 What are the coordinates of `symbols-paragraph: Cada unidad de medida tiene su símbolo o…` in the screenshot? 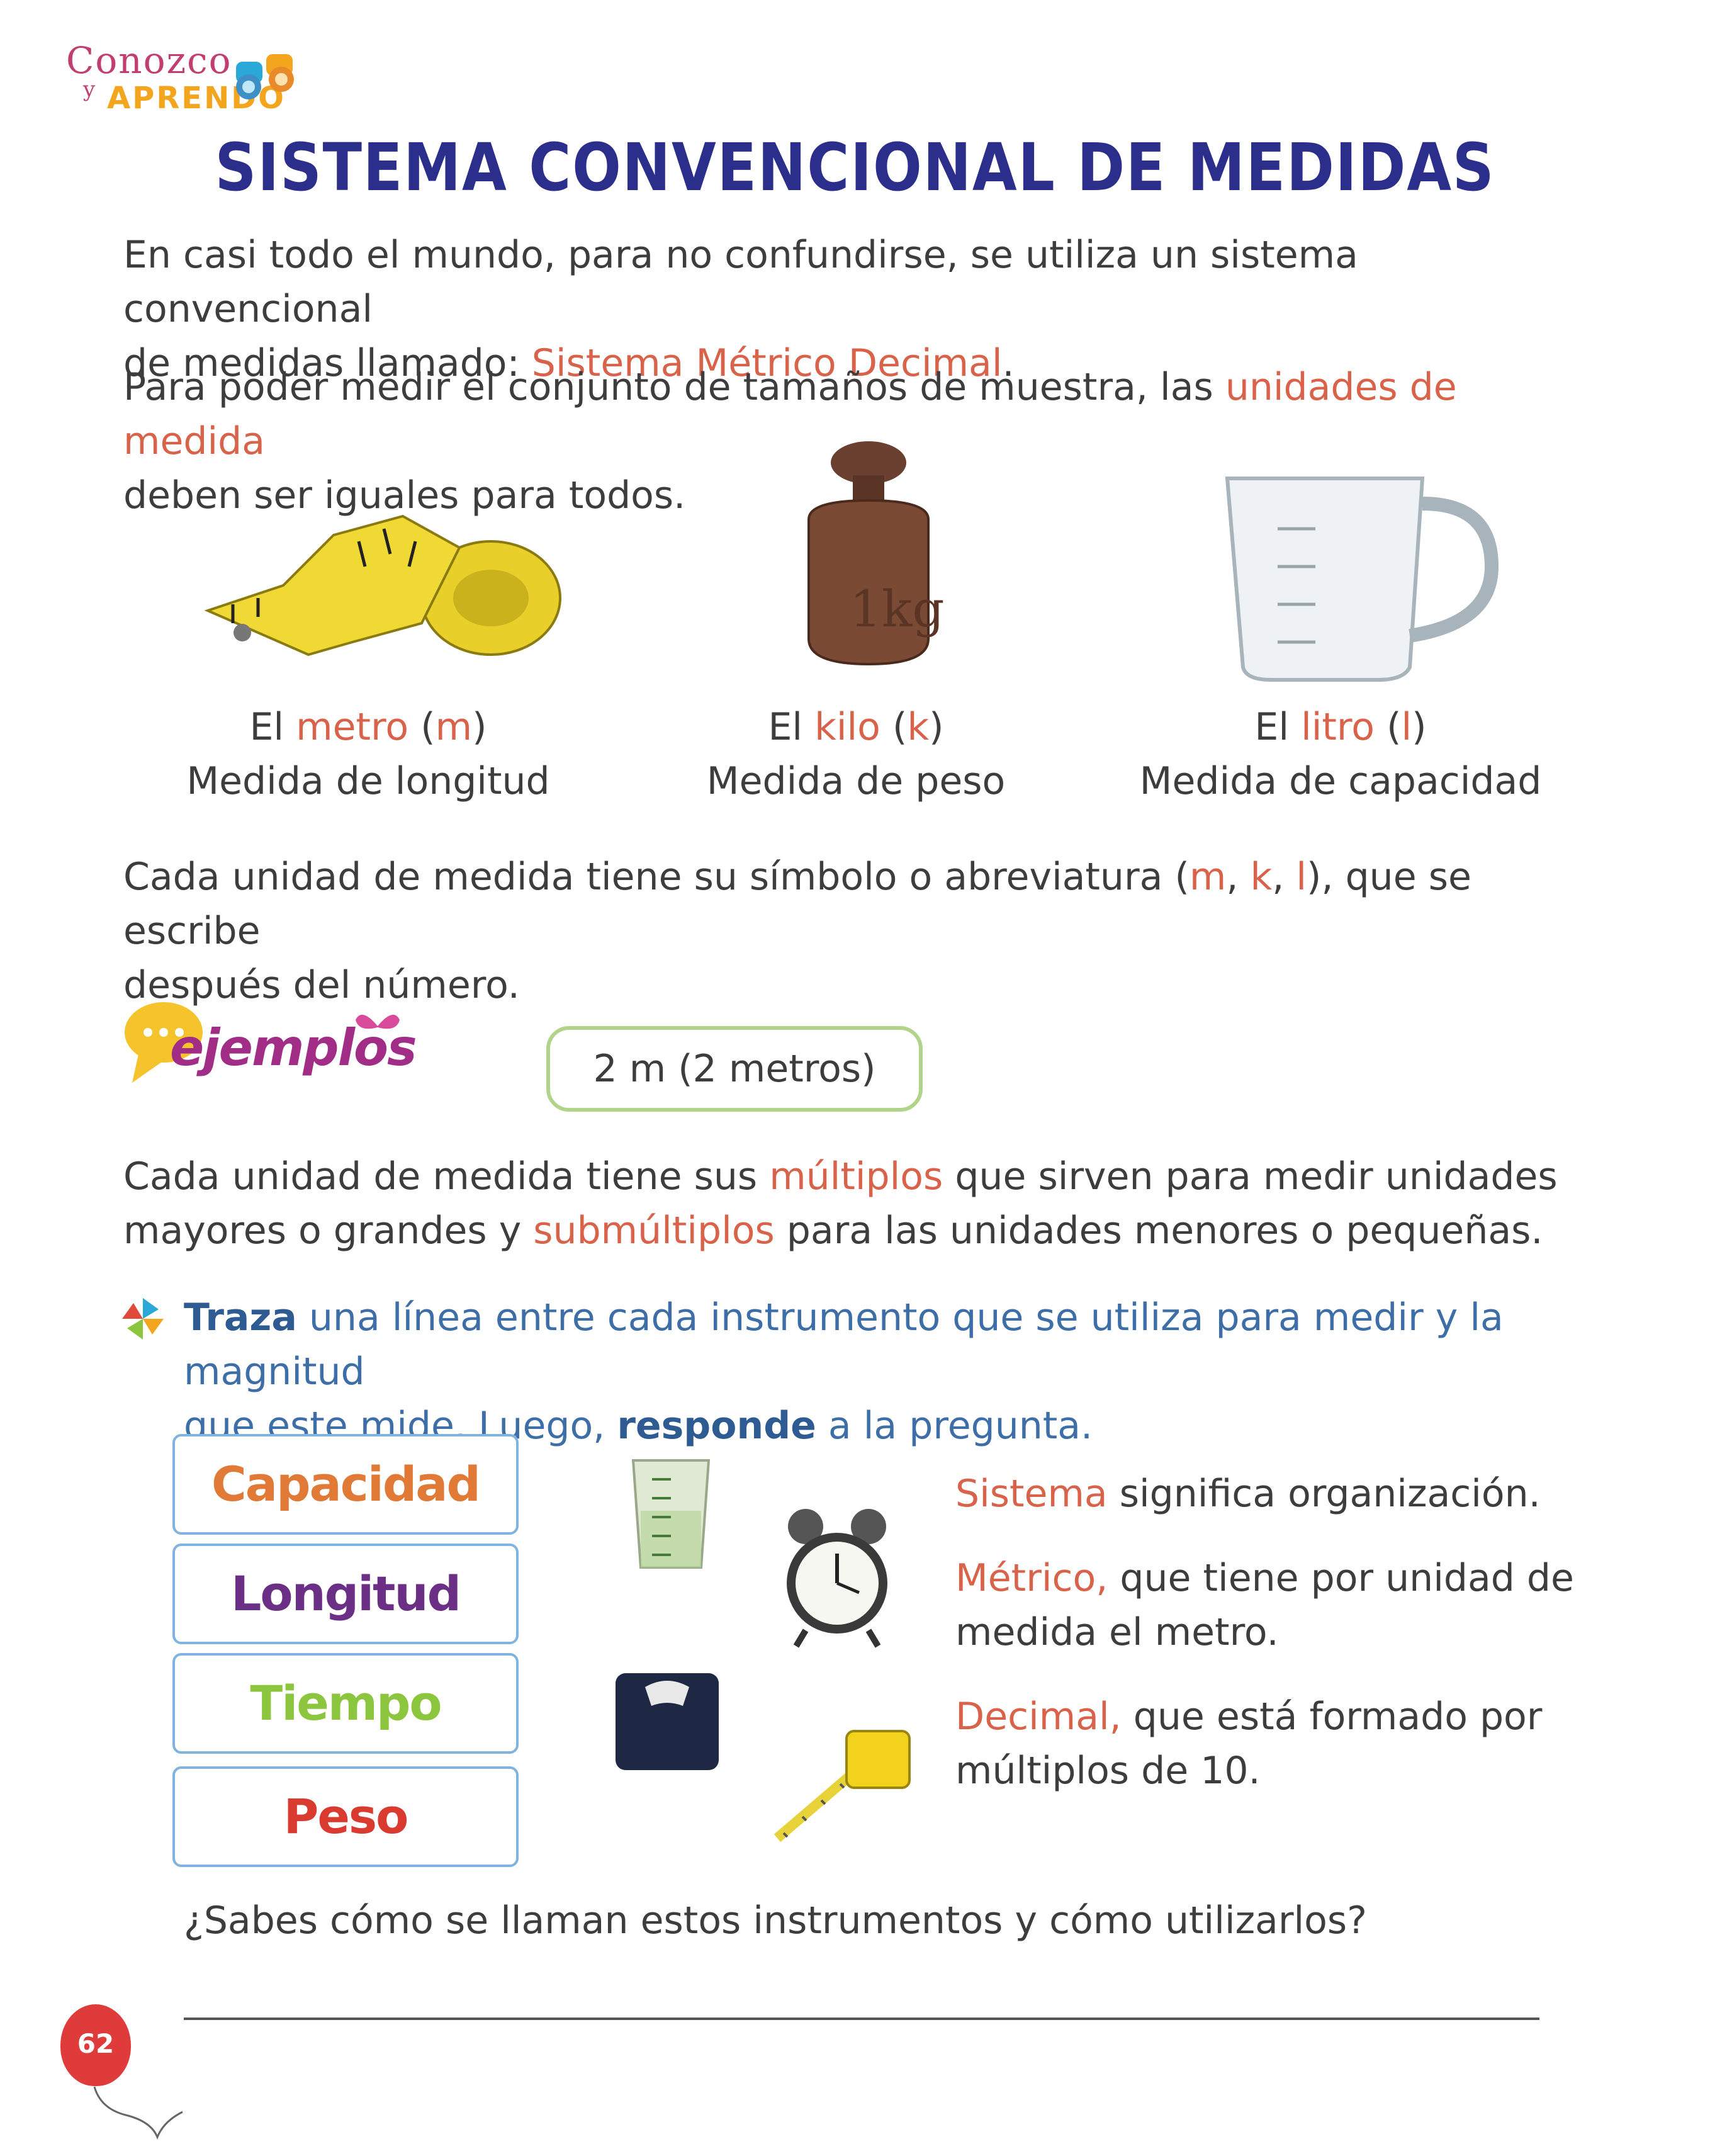 It's located at (797, 931).